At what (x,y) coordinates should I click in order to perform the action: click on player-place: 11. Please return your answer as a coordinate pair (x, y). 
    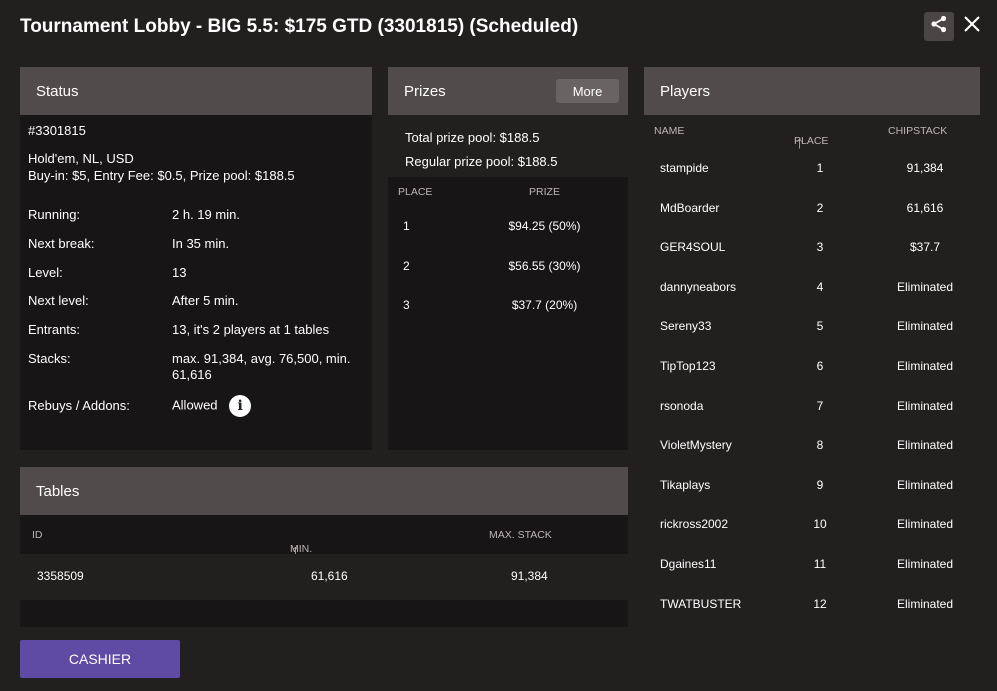
    Looking at the image, I should click on (820, 564).